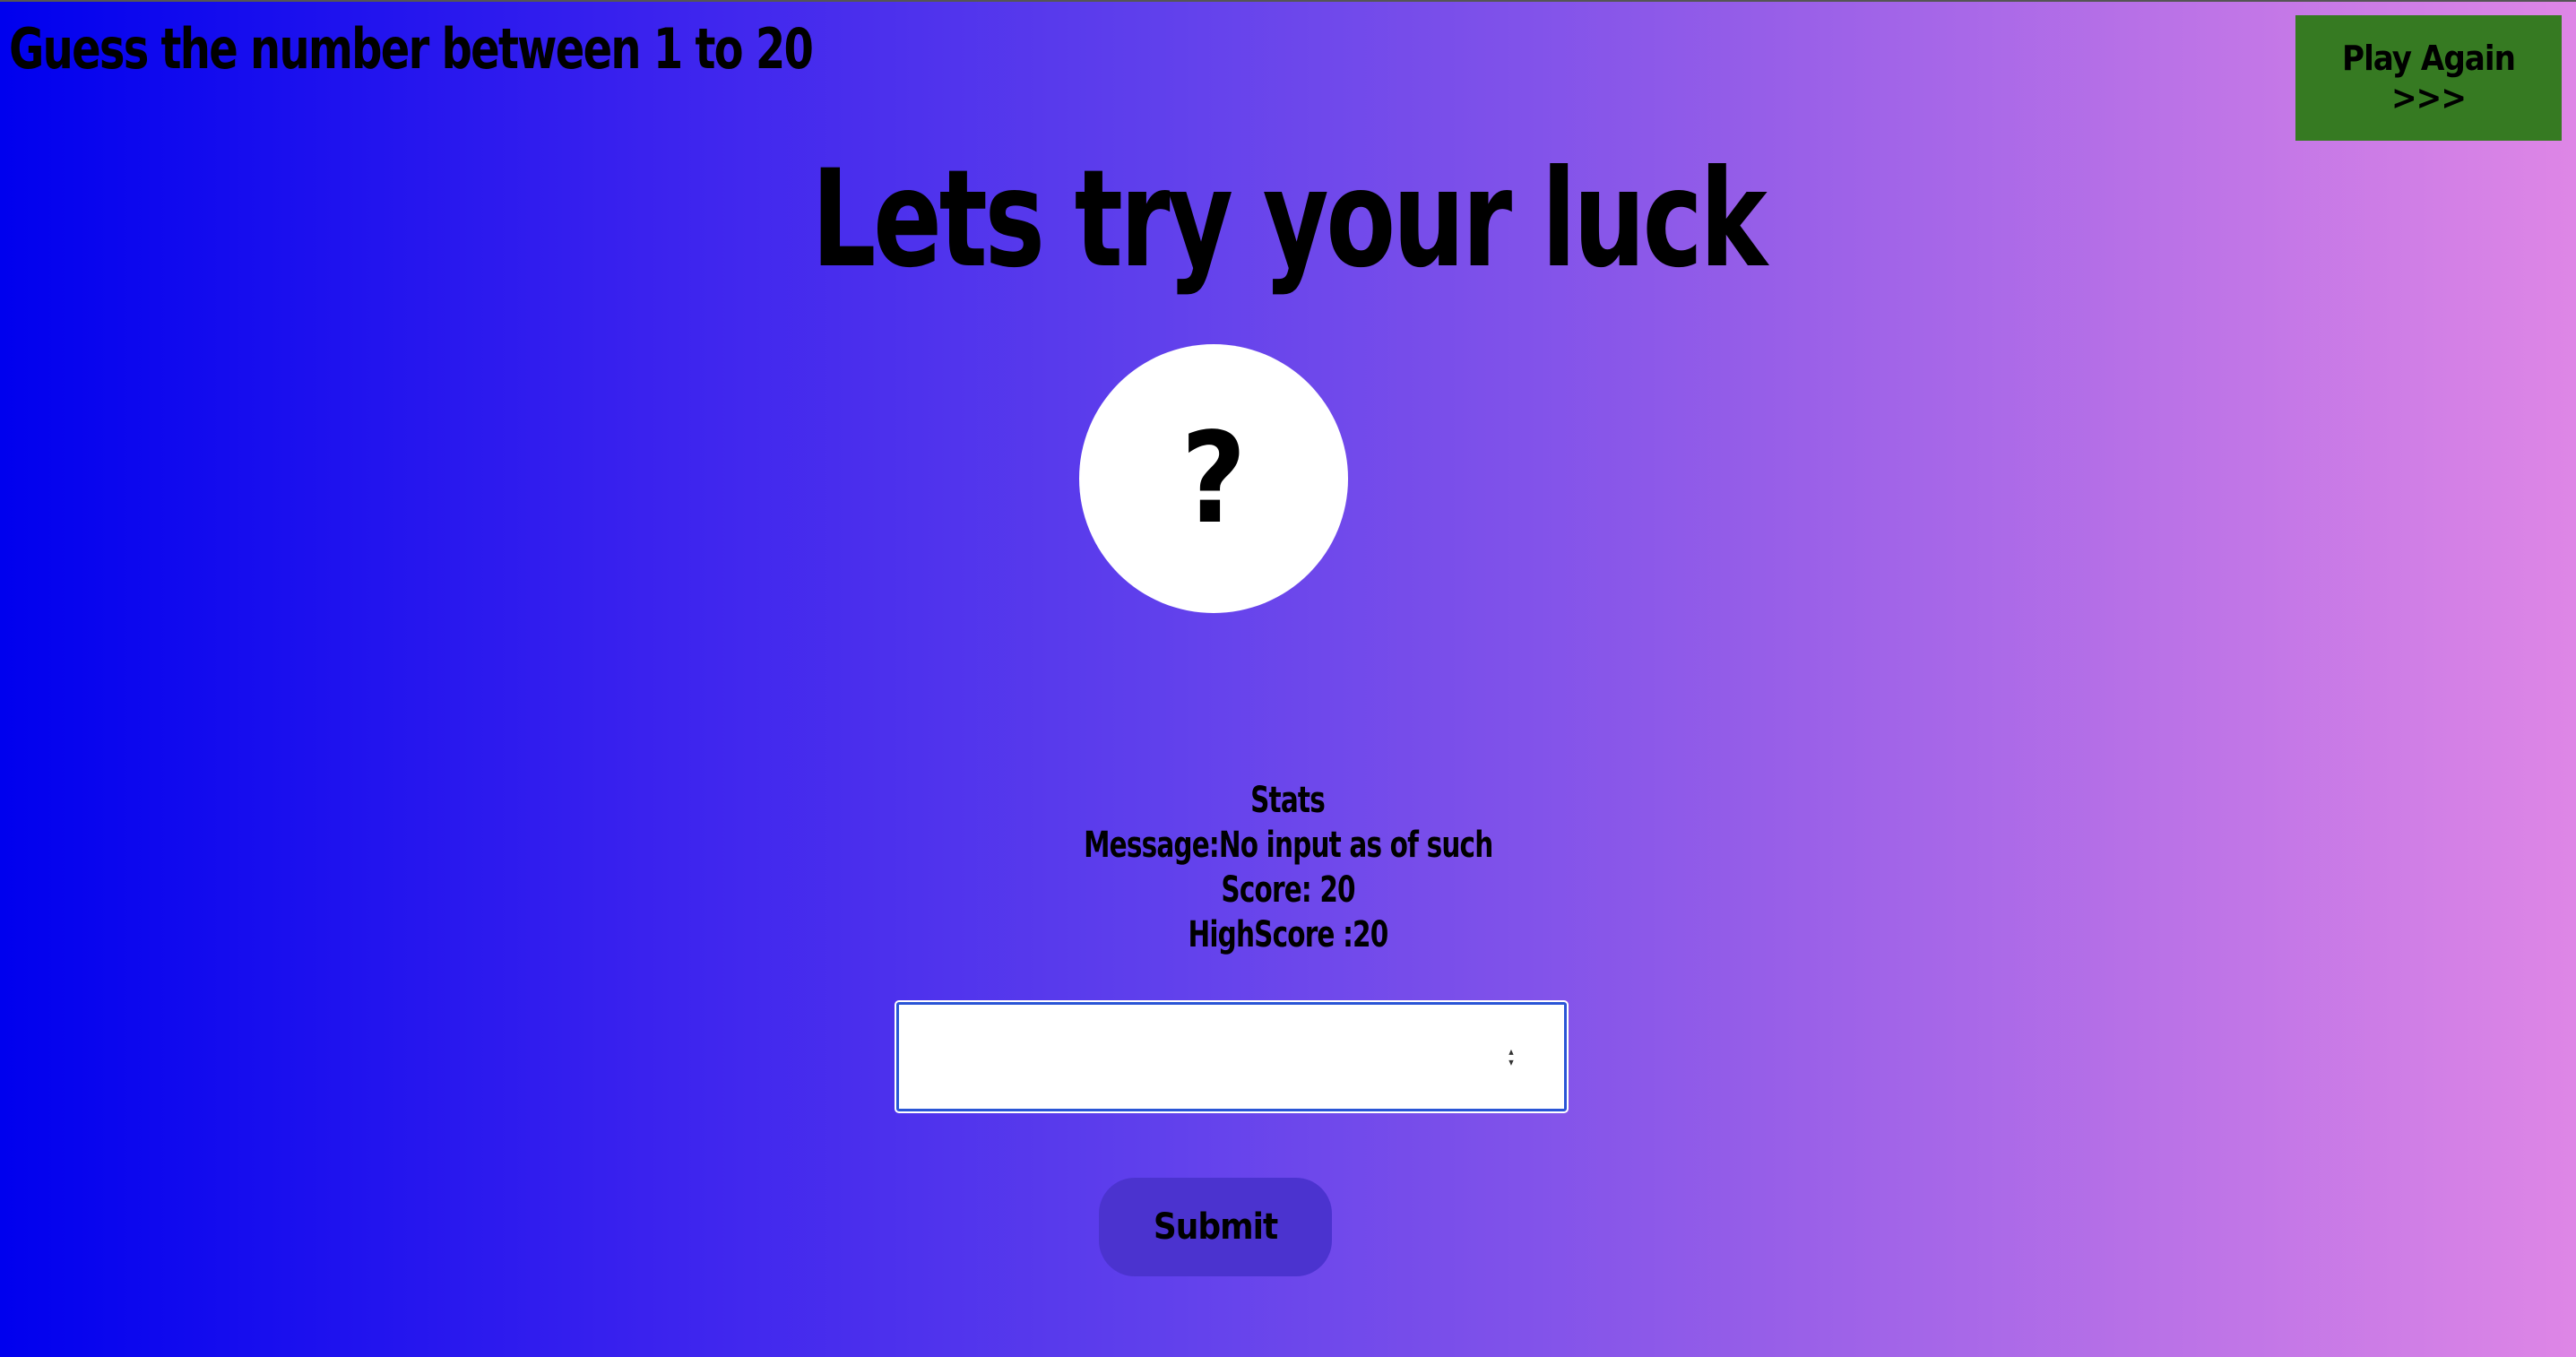 The height and width of the screenshot is (1357, 2576). I want to click on stats-heading-text: Stats, so click(1288, 800).